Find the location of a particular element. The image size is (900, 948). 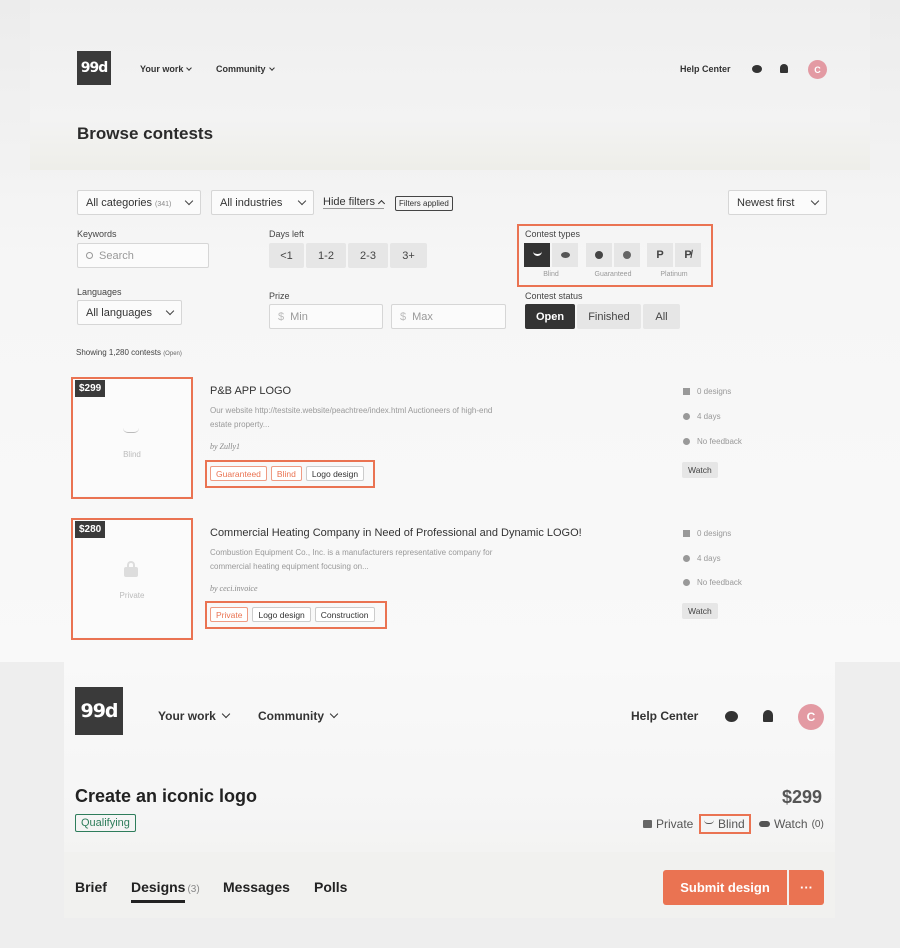

prize-max-placeholder: Max is located at coordinates (422, 316).